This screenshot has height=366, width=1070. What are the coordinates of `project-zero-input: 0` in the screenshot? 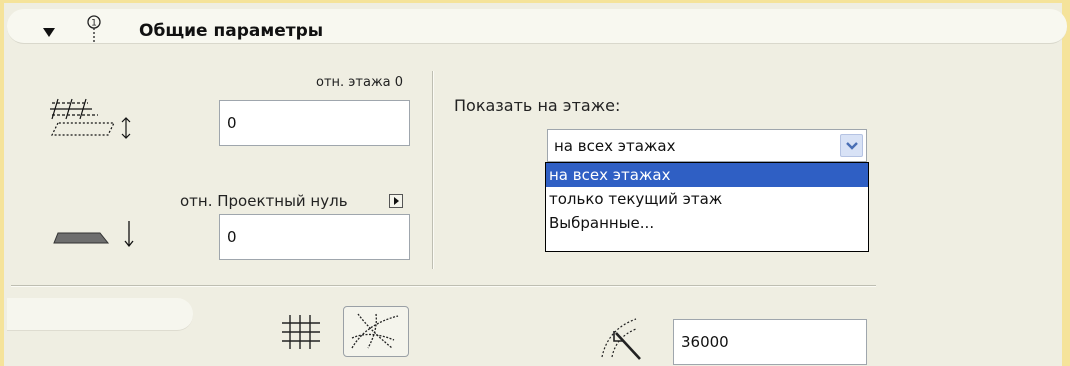 It's located at (314, 237).